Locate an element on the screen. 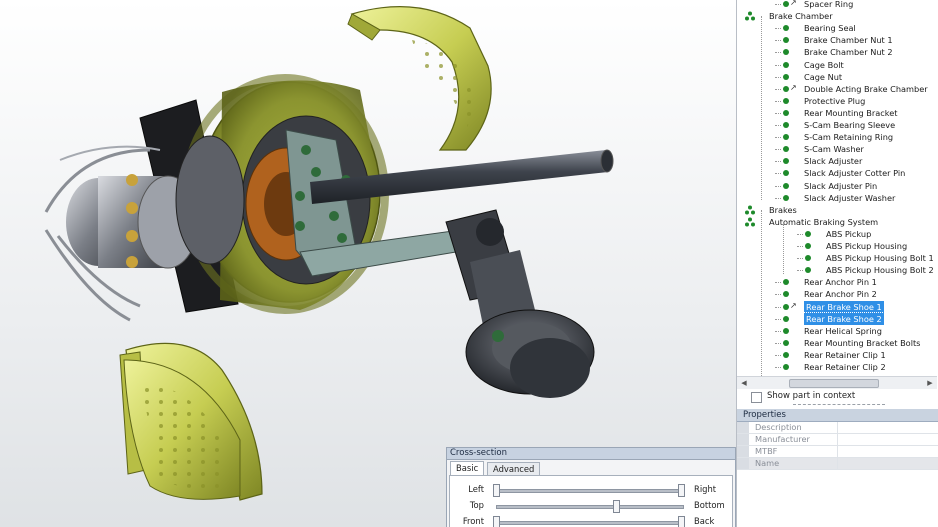 Image resolution: width=938 pixels, height=527 pixels. tree-item: ABS Pickup Housing is located at coordinates (837, 246).